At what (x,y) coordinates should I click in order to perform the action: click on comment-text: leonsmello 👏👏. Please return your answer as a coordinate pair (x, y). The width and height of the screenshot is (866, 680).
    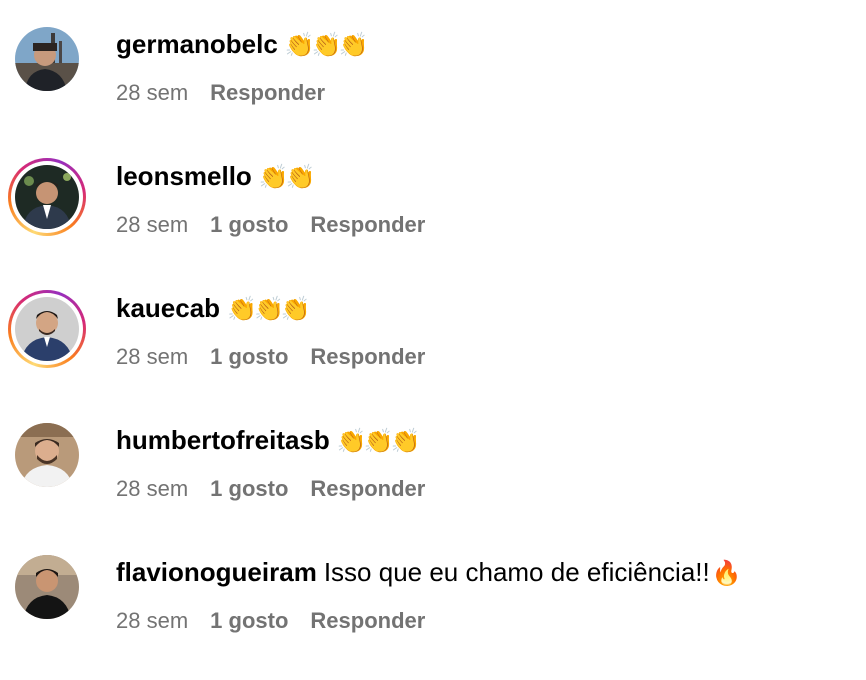
    Looking at the image, I should click on (216, 176).